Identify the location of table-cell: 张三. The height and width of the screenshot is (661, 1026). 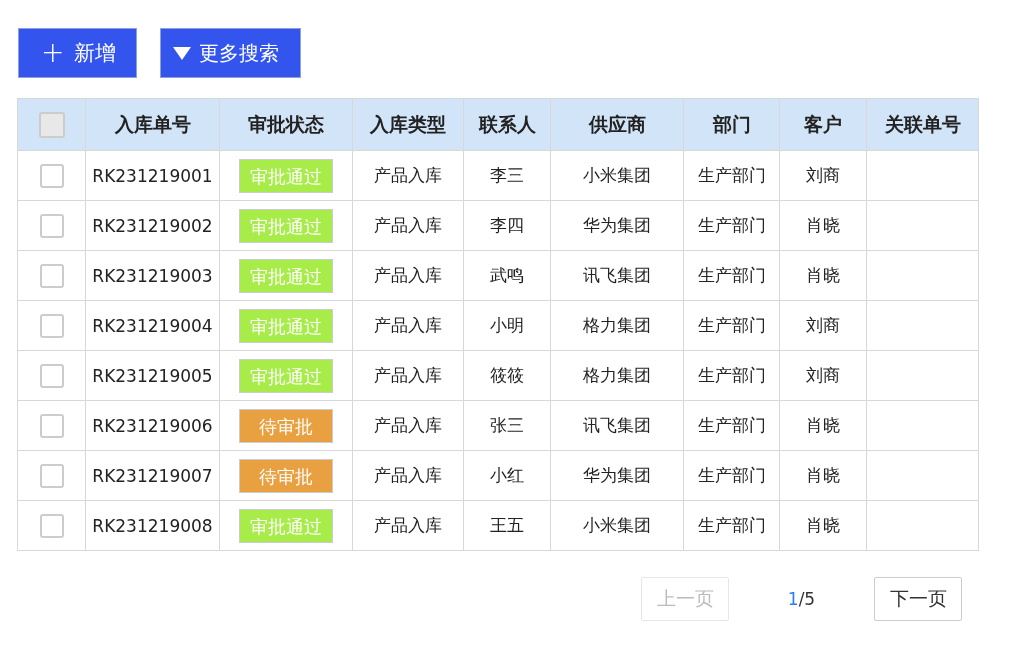
(507, 425).